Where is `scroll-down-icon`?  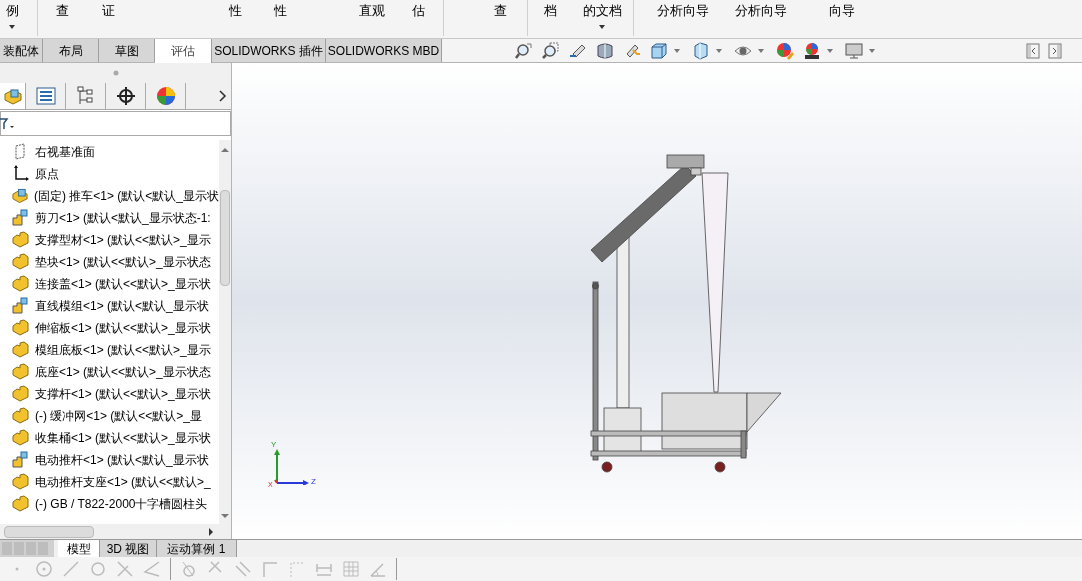 scroll-down-icon is located at coordinates (225, 516).